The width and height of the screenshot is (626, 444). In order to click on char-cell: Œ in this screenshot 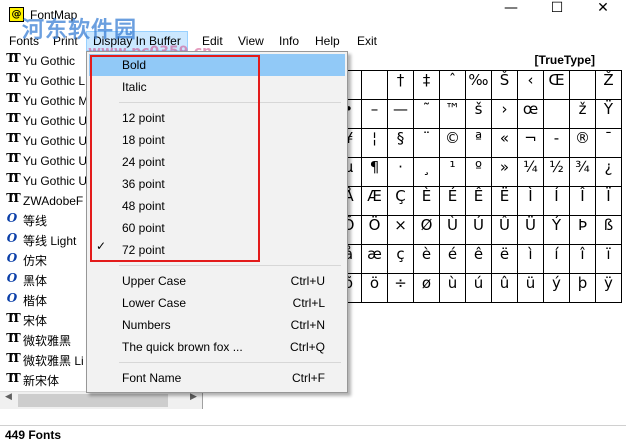, I will do `click(557, 85)`.